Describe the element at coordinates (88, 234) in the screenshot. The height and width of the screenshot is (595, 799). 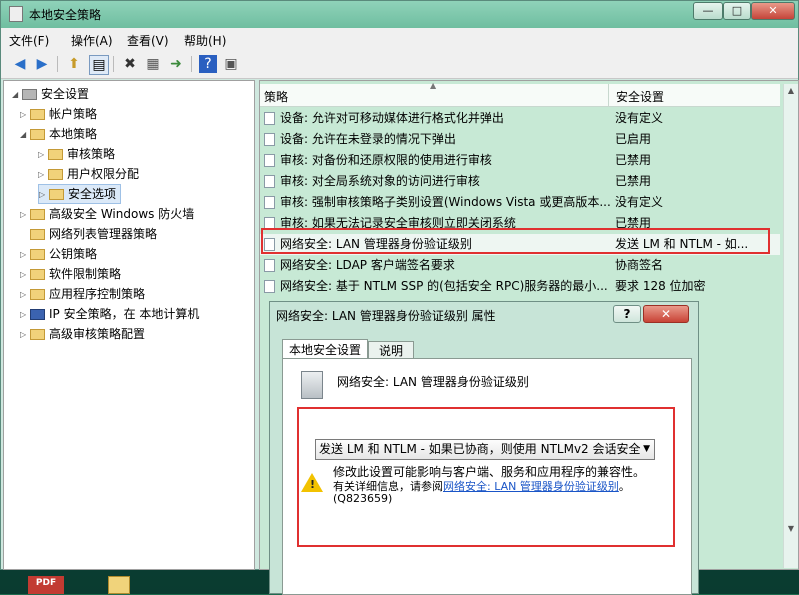
I see `tree-node-network-list: 网络列表管理器策略` at that location.